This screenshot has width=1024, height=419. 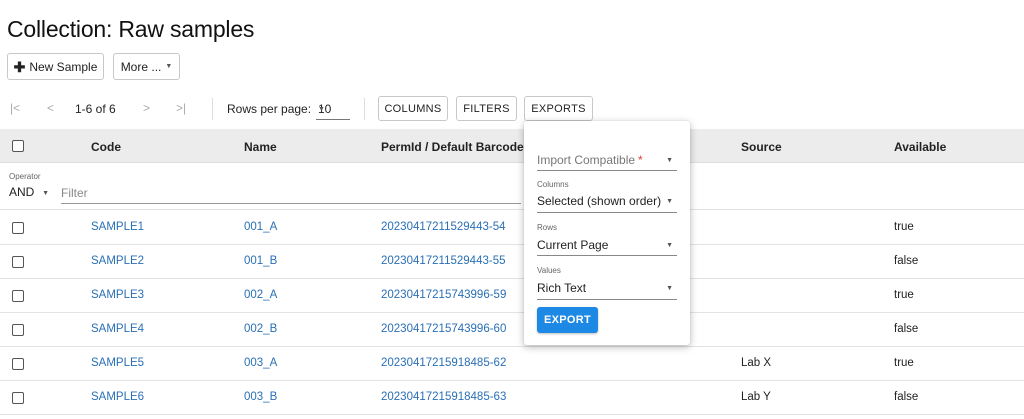 I want to click on cell-name: 003_A, so click(x=260, y=363).